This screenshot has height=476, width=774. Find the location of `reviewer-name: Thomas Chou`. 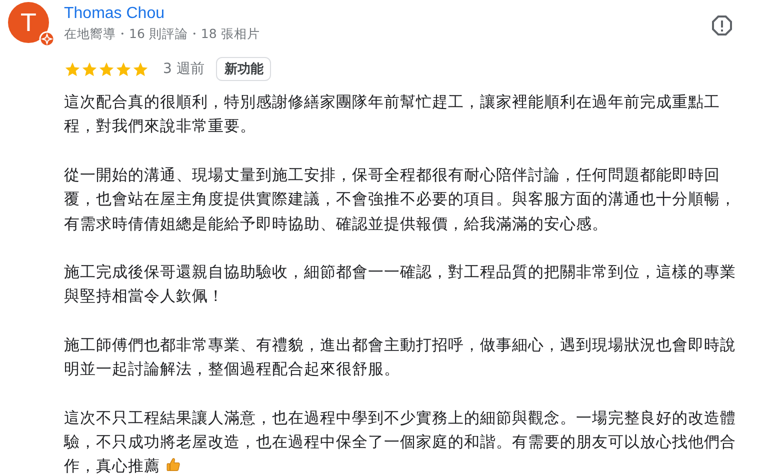

reviewer-name: Thomas Chou is located at coordinates (162, 14).